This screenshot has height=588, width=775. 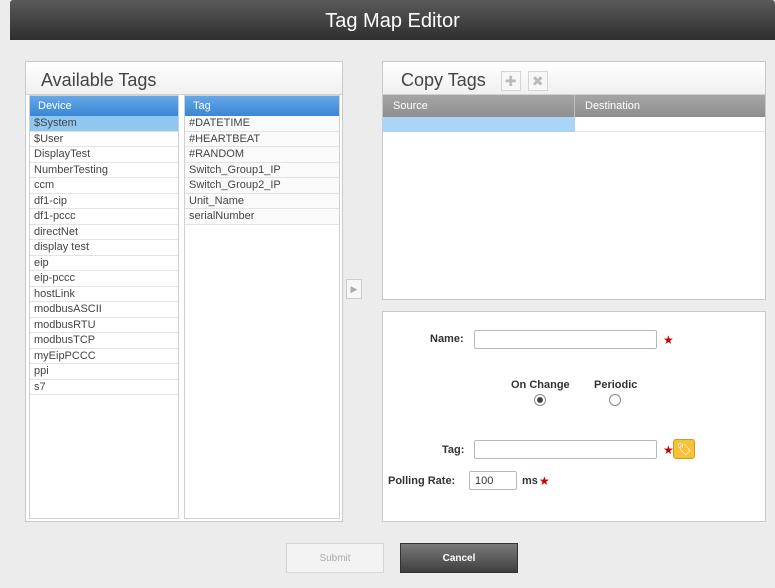 I want to click on tag-column-header: Tag, so click(x=262, y=106).